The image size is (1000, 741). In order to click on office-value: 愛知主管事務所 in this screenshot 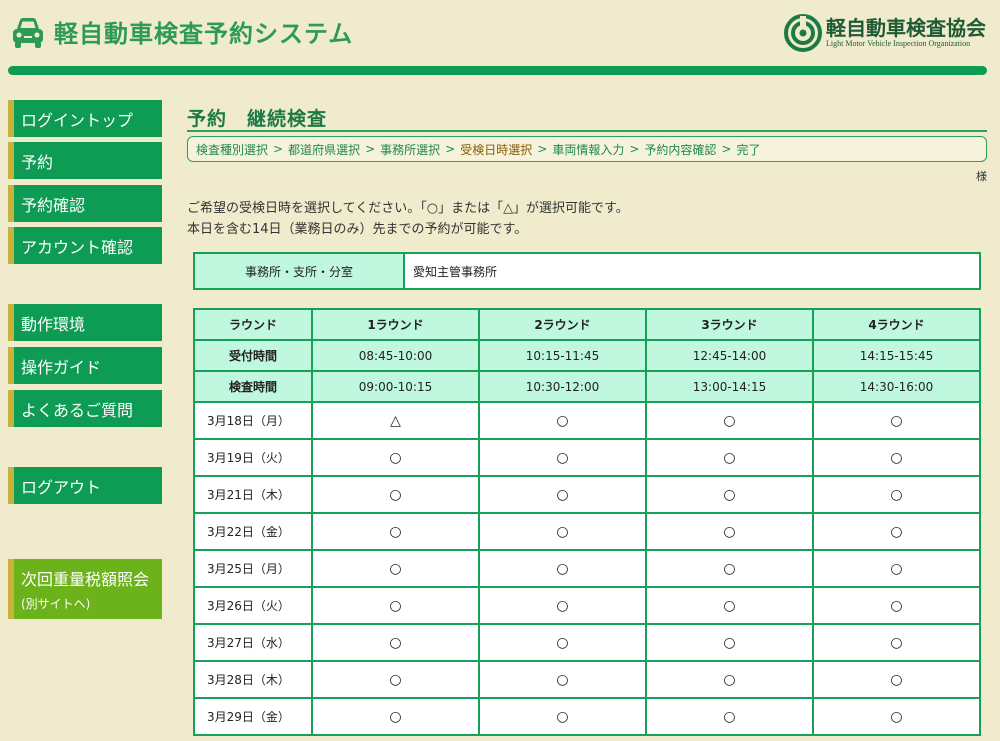, I will do `click(455, 271)`.